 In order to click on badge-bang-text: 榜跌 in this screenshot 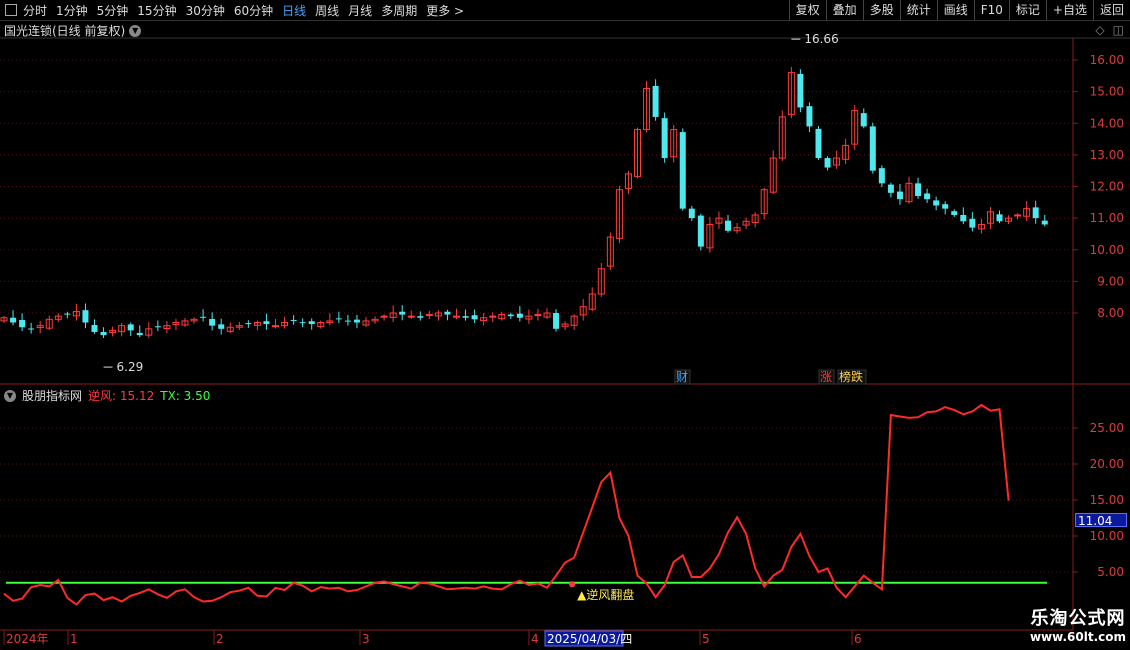, I will do `click(851, 376)`.